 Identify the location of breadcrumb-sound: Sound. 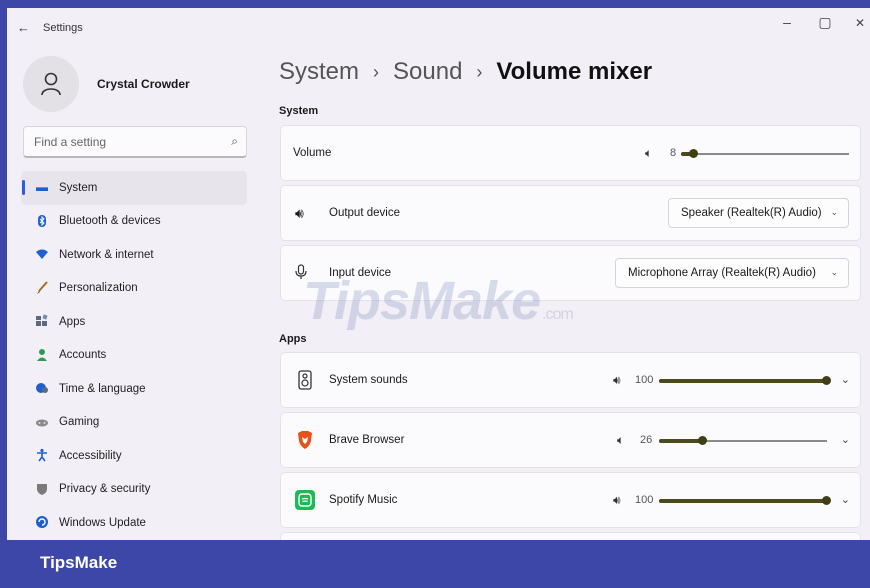
(427, 72).